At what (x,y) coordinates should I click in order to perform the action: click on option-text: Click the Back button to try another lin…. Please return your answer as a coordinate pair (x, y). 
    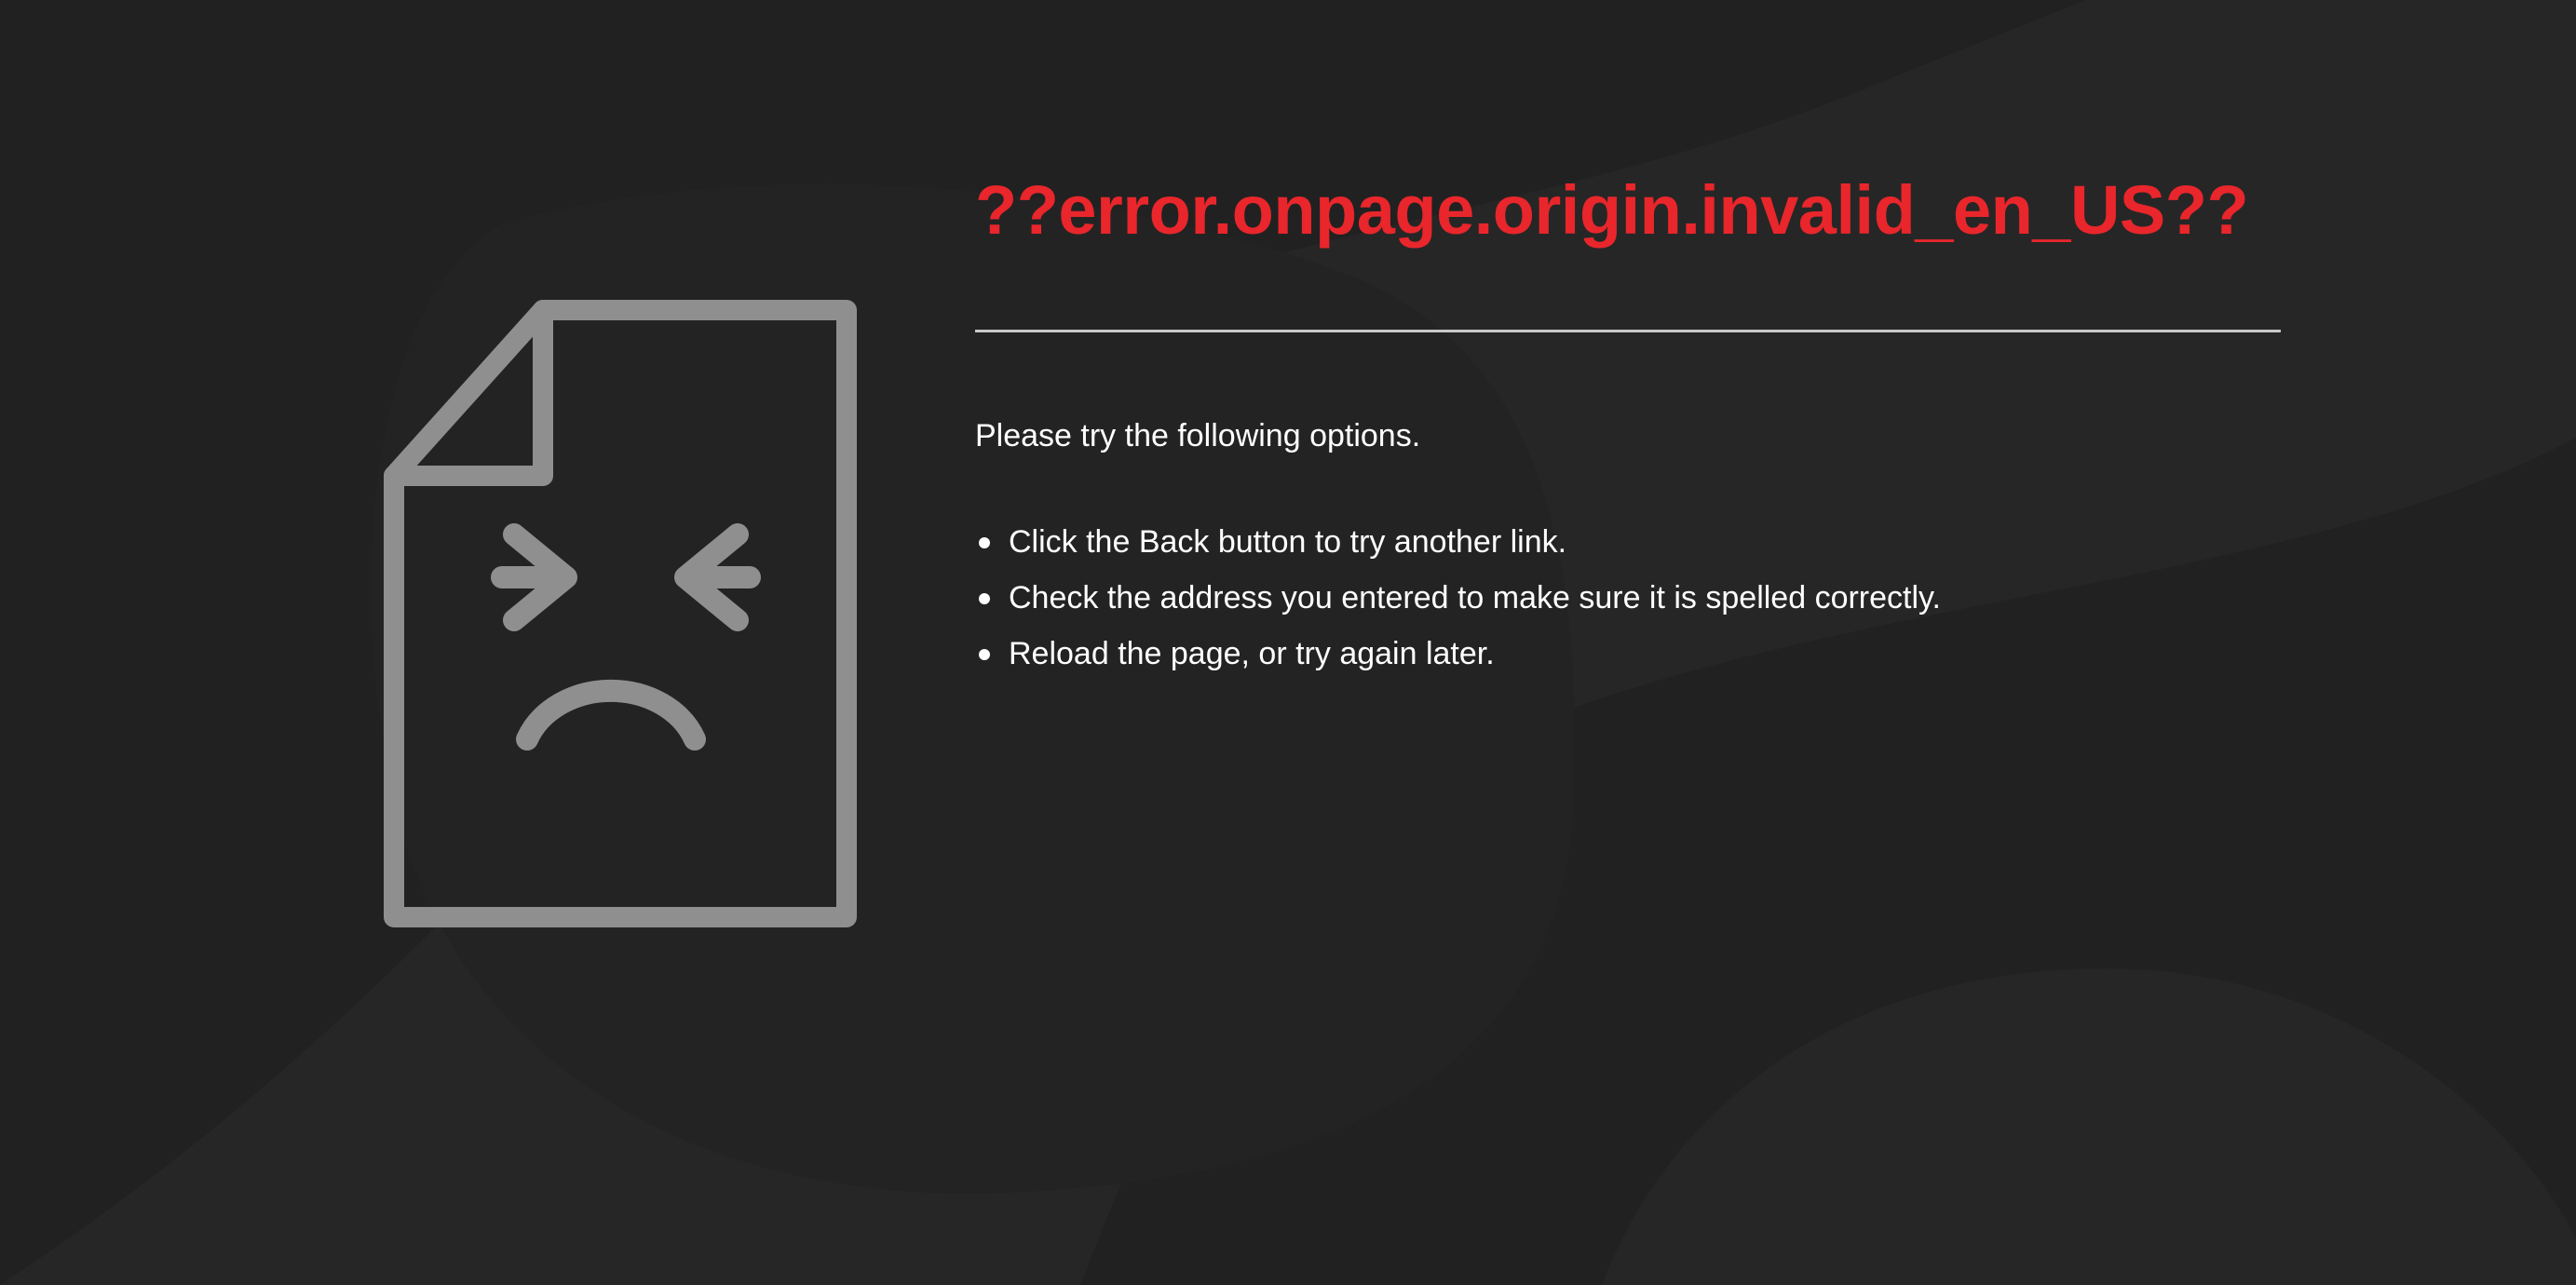
    Looking at the image, I should click on (1288, 542).